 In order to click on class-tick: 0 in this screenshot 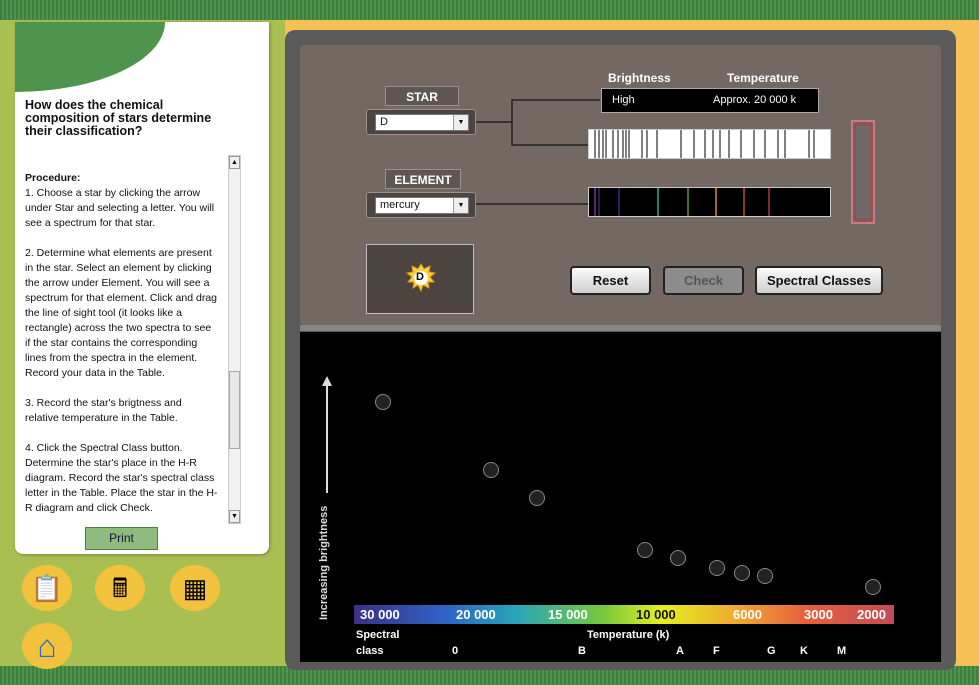, I will do `click(455, 651)`.